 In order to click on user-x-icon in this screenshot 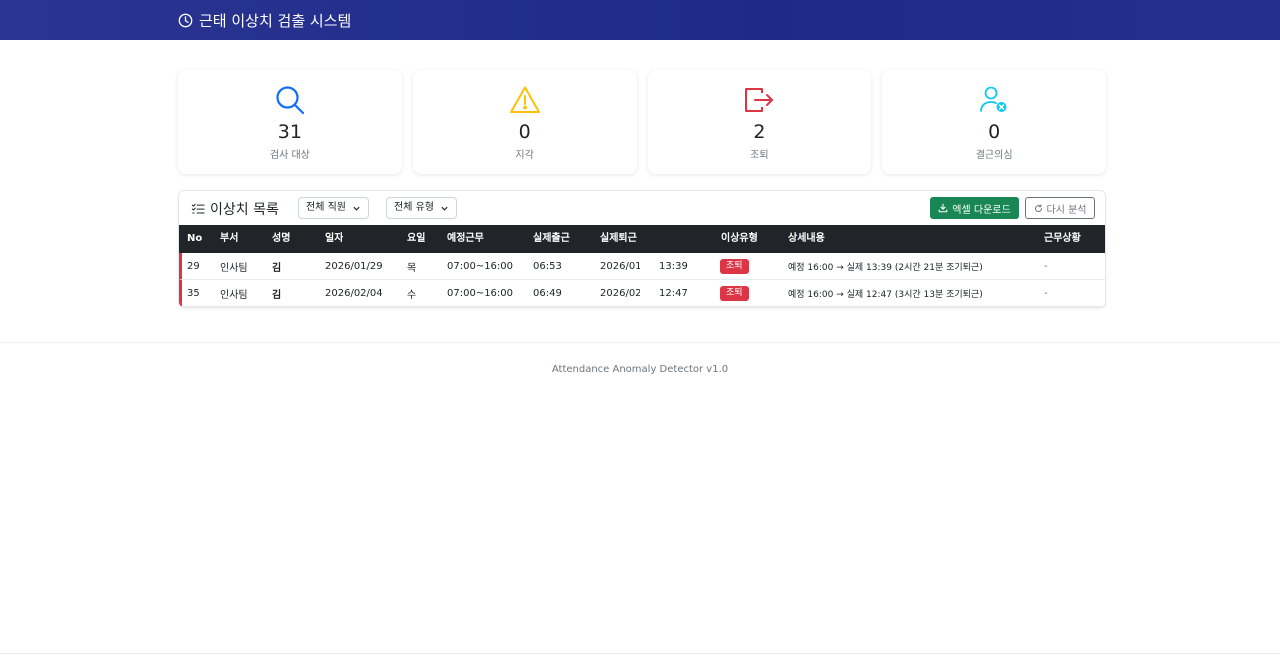, I will do `click(993, 99)`.